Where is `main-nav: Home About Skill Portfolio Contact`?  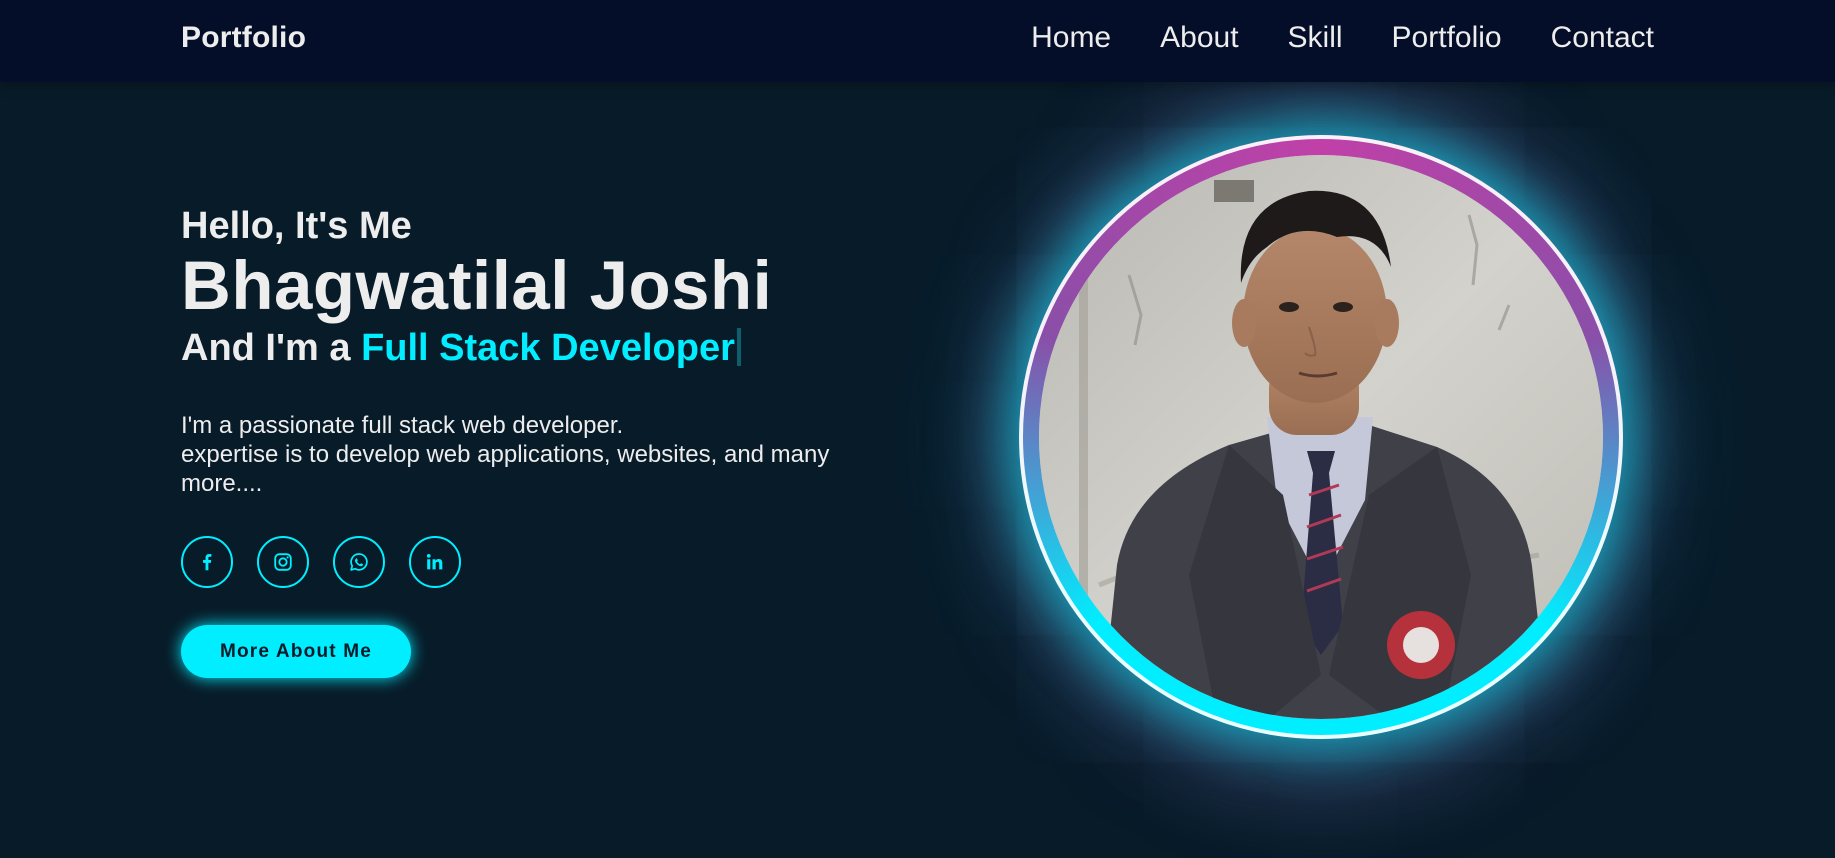 main-nav: Home About Skill Portfolio Contact is located at coordinates (1342, 38).